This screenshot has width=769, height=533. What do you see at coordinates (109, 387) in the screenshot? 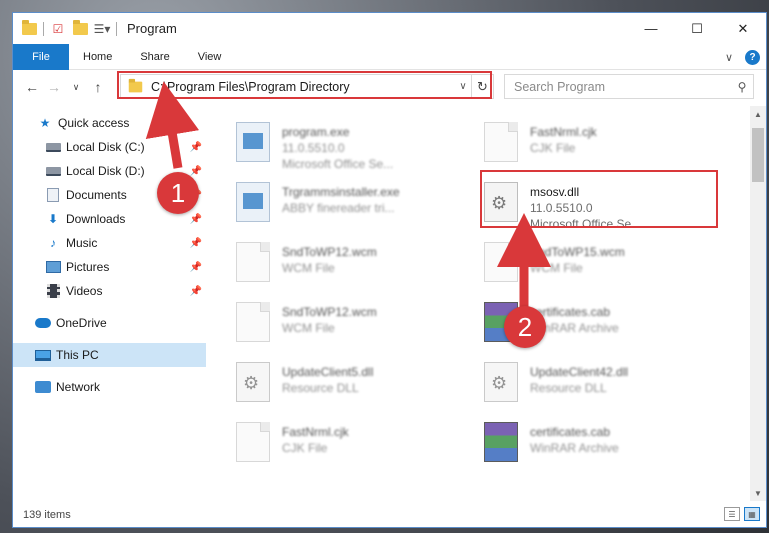
I see `sidebar-item-network: Network` at bounding box center [109, 387].